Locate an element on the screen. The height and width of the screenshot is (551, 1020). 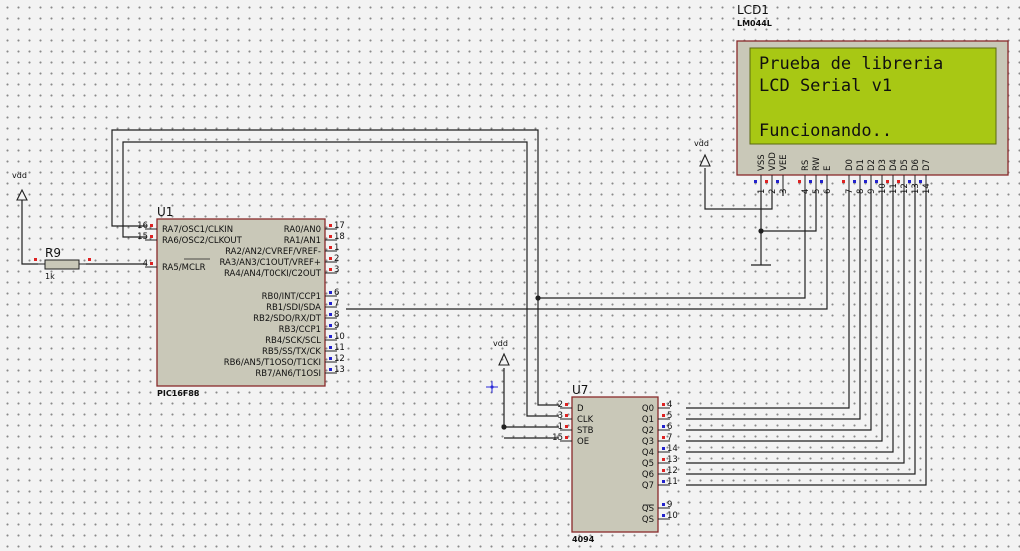
pin-number: 14 is located at coordinates (927, 188).